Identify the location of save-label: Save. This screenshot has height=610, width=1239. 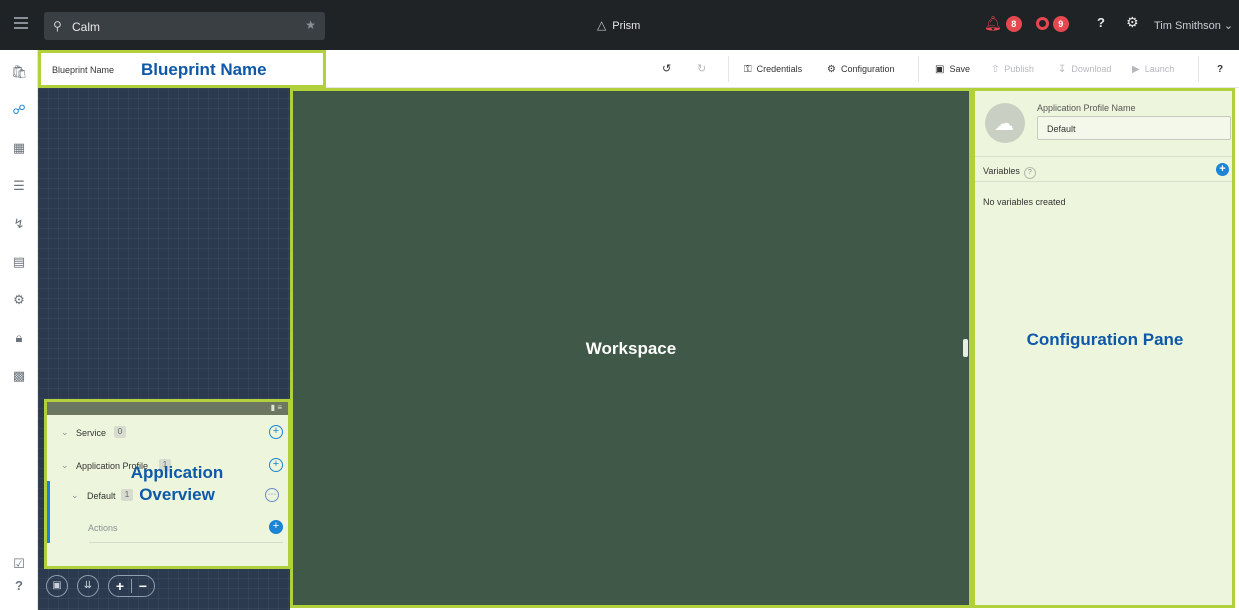
(959, 69).